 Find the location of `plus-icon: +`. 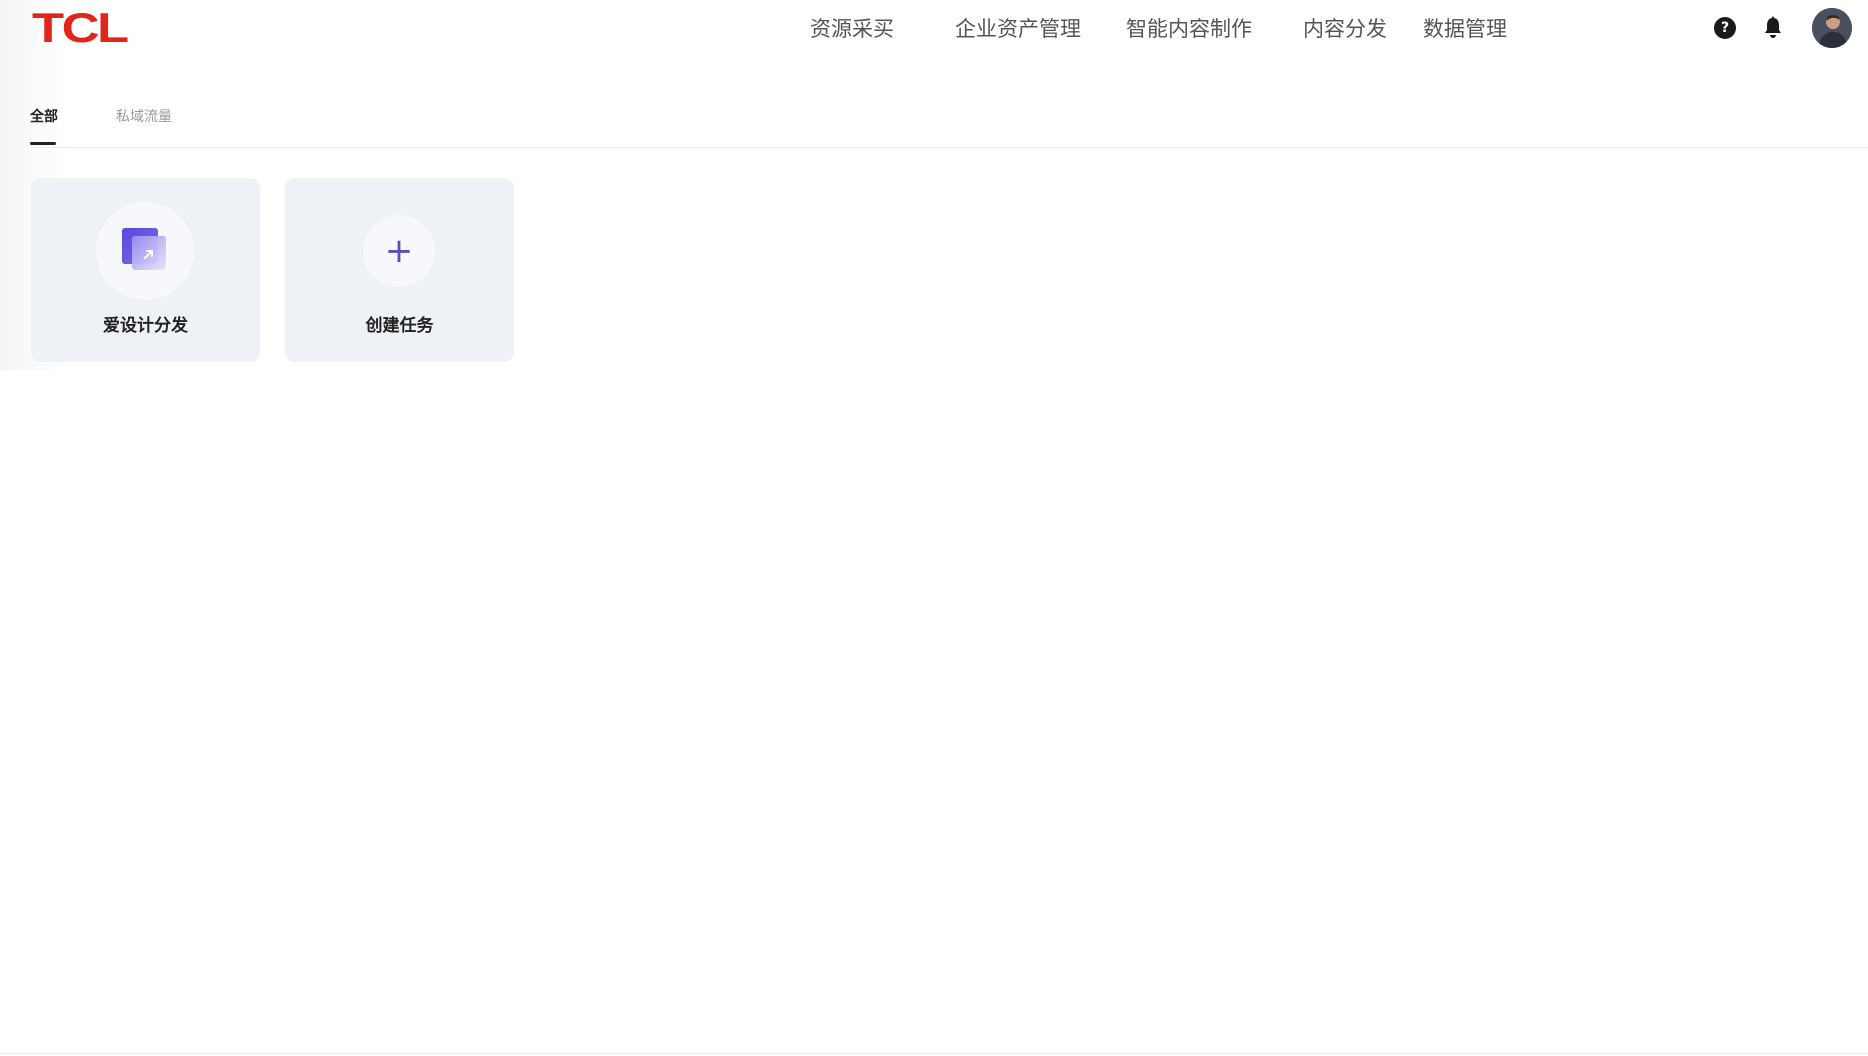

plus-icon: + is located at coordinates (399, 251).